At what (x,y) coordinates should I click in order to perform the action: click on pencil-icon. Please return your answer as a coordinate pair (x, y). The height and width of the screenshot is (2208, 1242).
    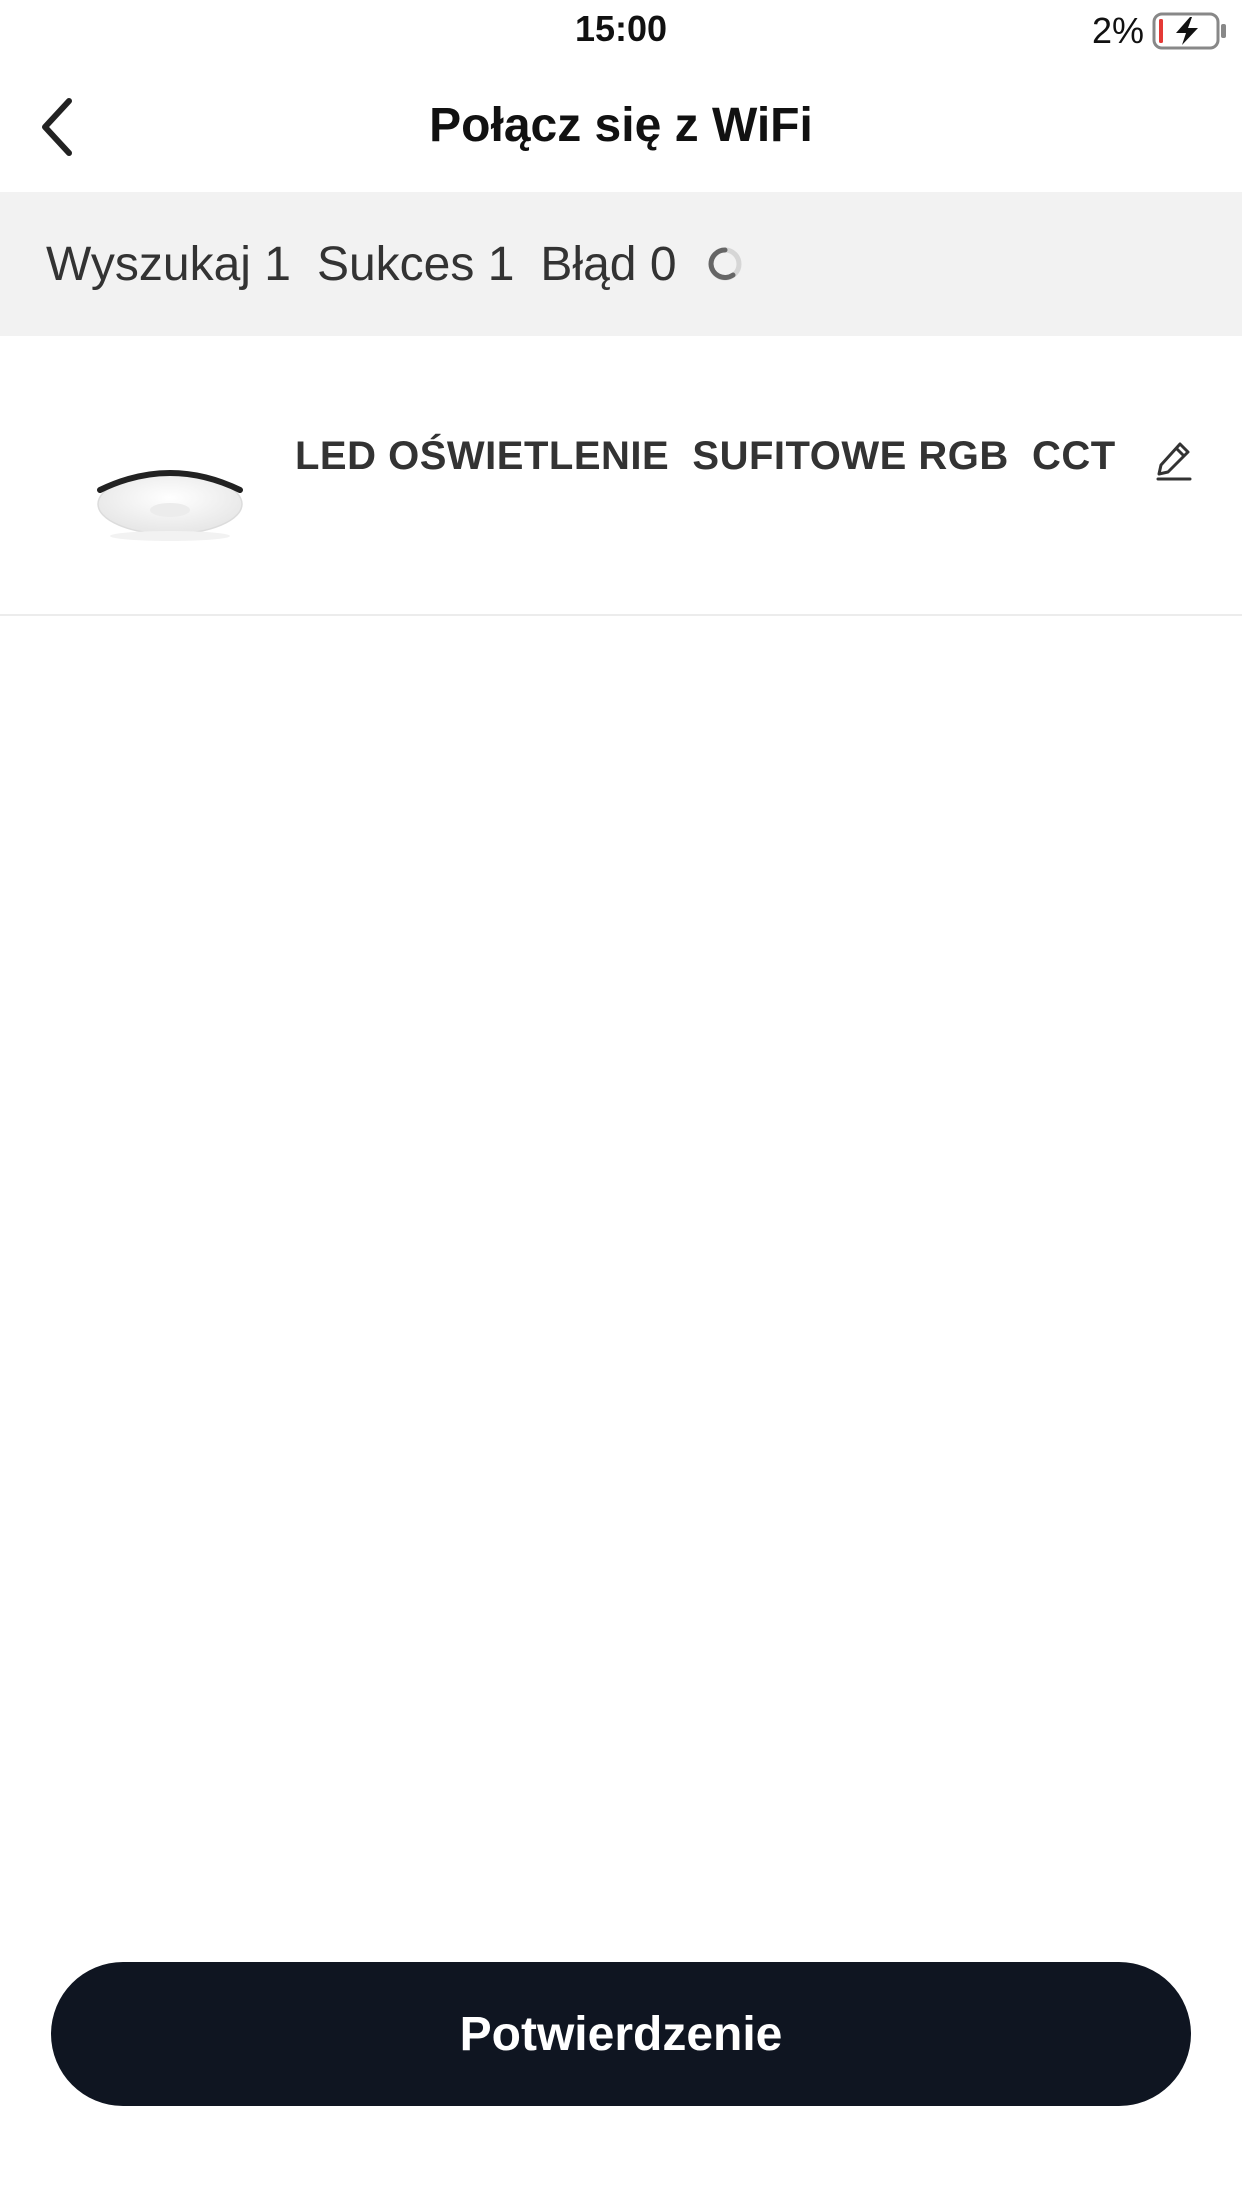
    Looking at the image, I should click on (1174, 461).